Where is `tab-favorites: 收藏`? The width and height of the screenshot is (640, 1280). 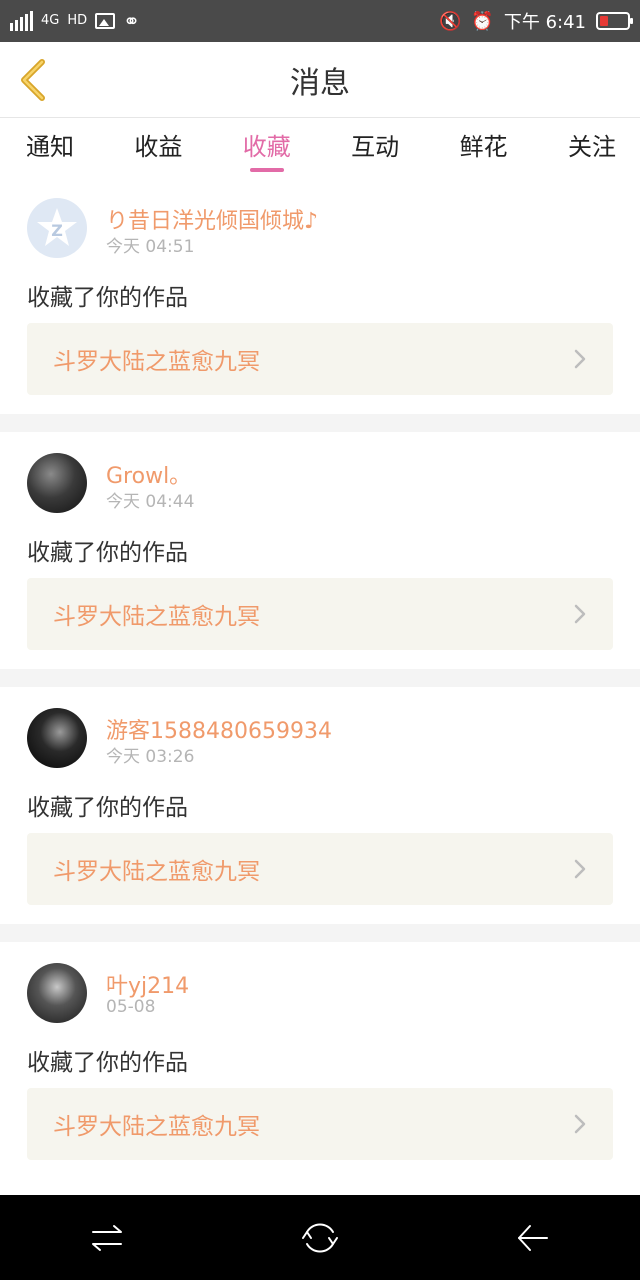 tab-favorites: 收藏 is located at coordinates (267, 148).